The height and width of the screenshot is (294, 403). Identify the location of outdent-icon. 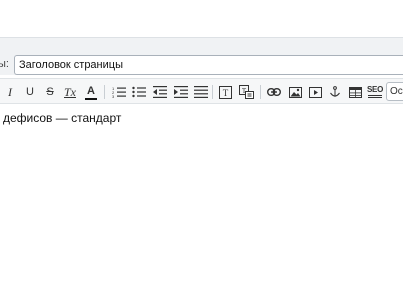
(160, 92).